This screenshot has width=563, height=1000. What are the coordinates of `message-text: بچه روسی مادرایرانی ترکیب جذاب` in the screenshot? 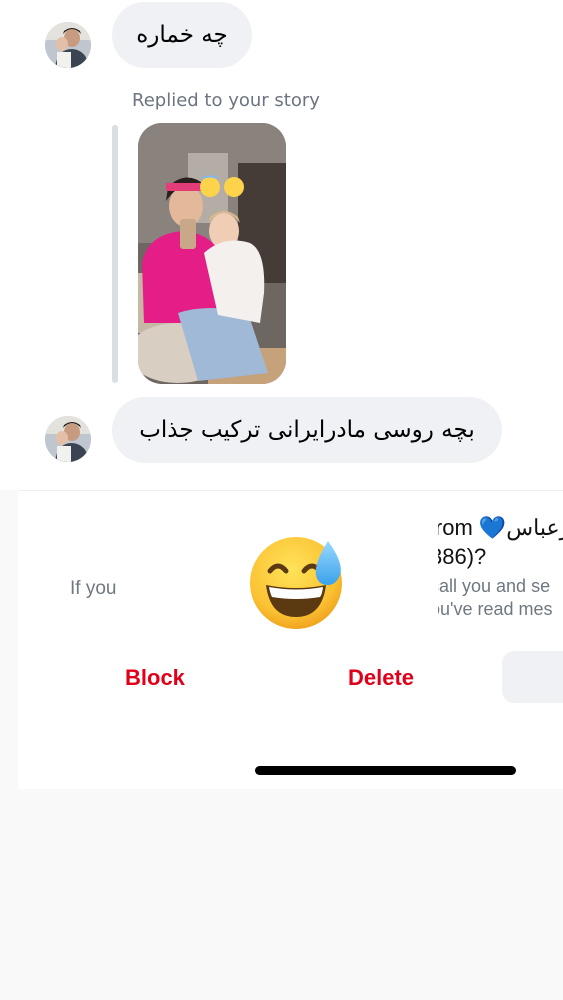 It's located at (307, 430).